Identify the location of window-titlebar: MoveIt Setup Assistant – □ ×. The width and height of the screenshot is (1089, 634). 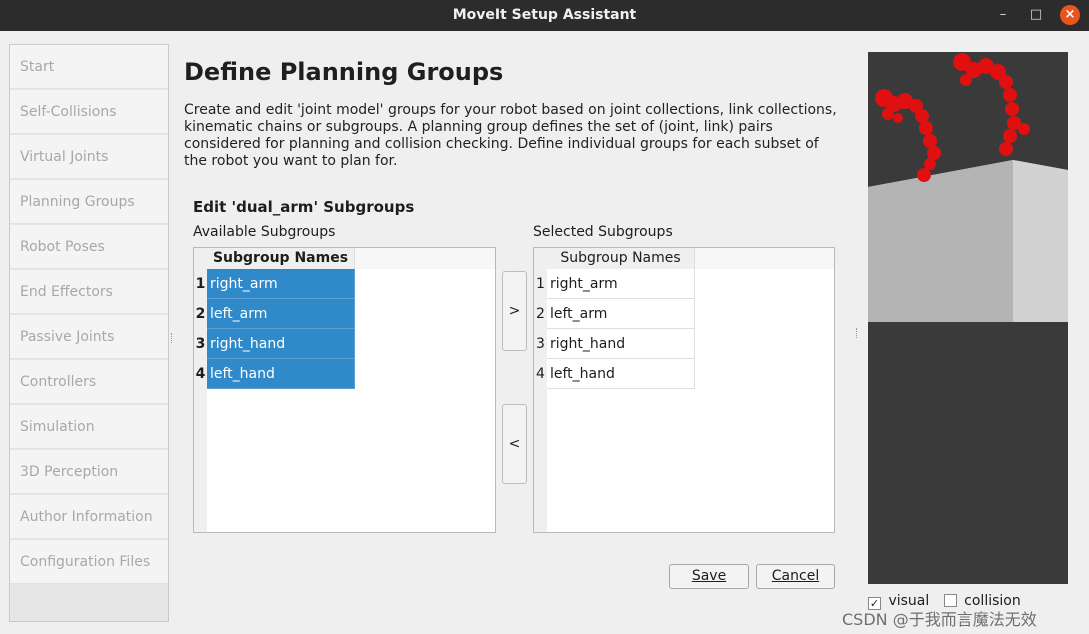
(544, 15).